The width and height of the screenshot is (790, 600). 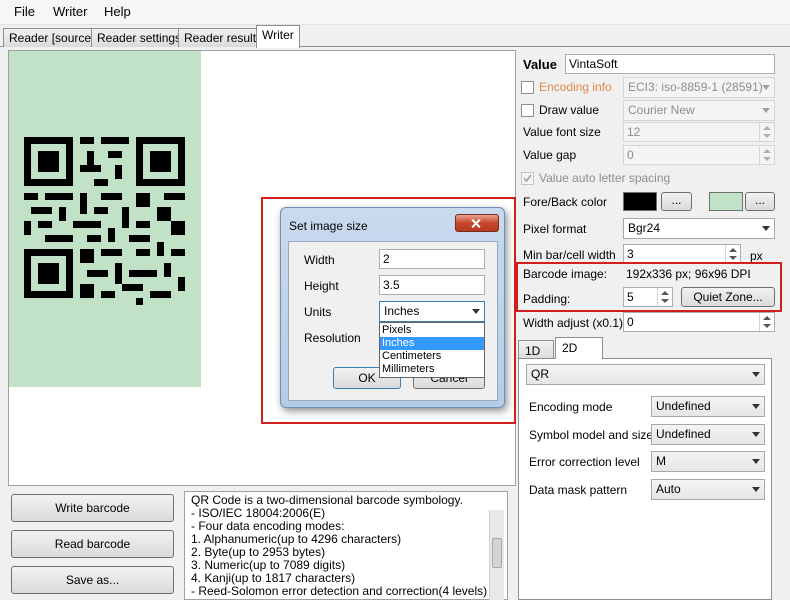 What do you see at coordinates (699, 132) in the screenshot?
I see `value-font-size-input: 12` at bounding box center [699, 132].